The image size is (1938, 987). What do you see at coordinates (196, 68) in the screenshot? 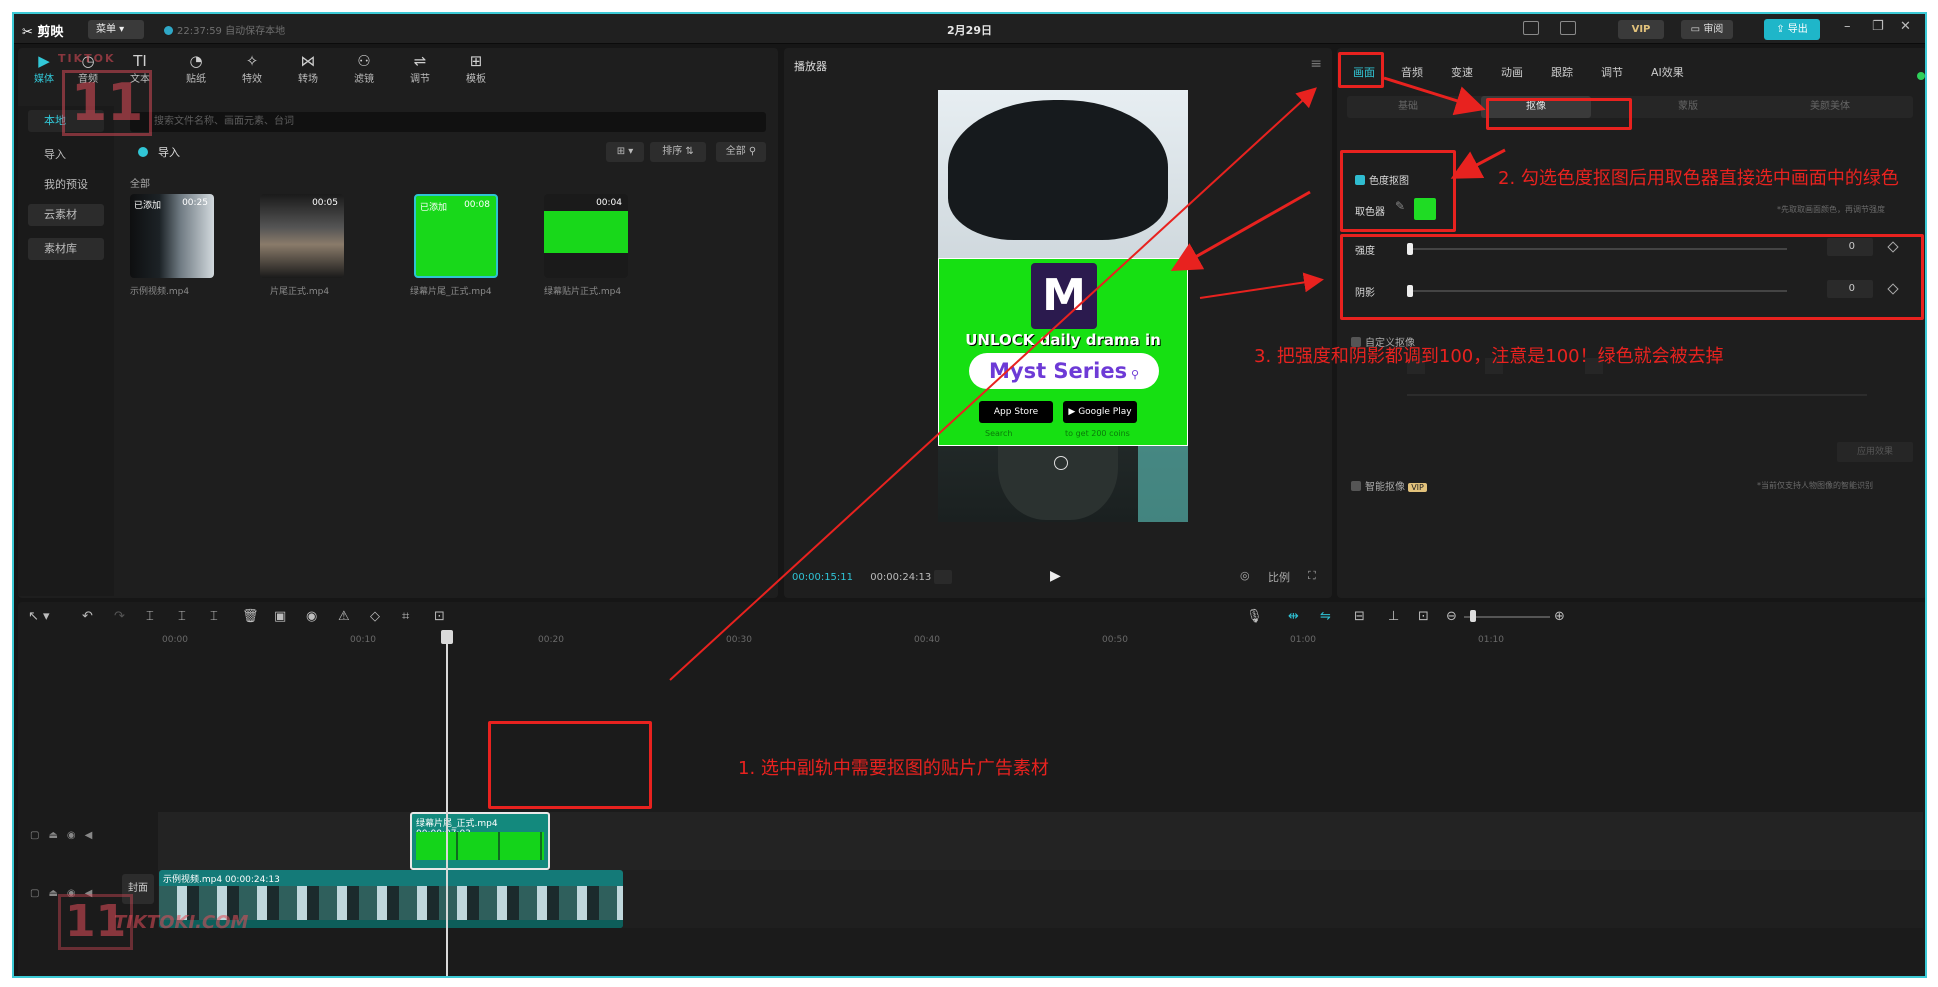
I see `tool-sticker: ◔ 贴纸` at bounding box center [196, 68].